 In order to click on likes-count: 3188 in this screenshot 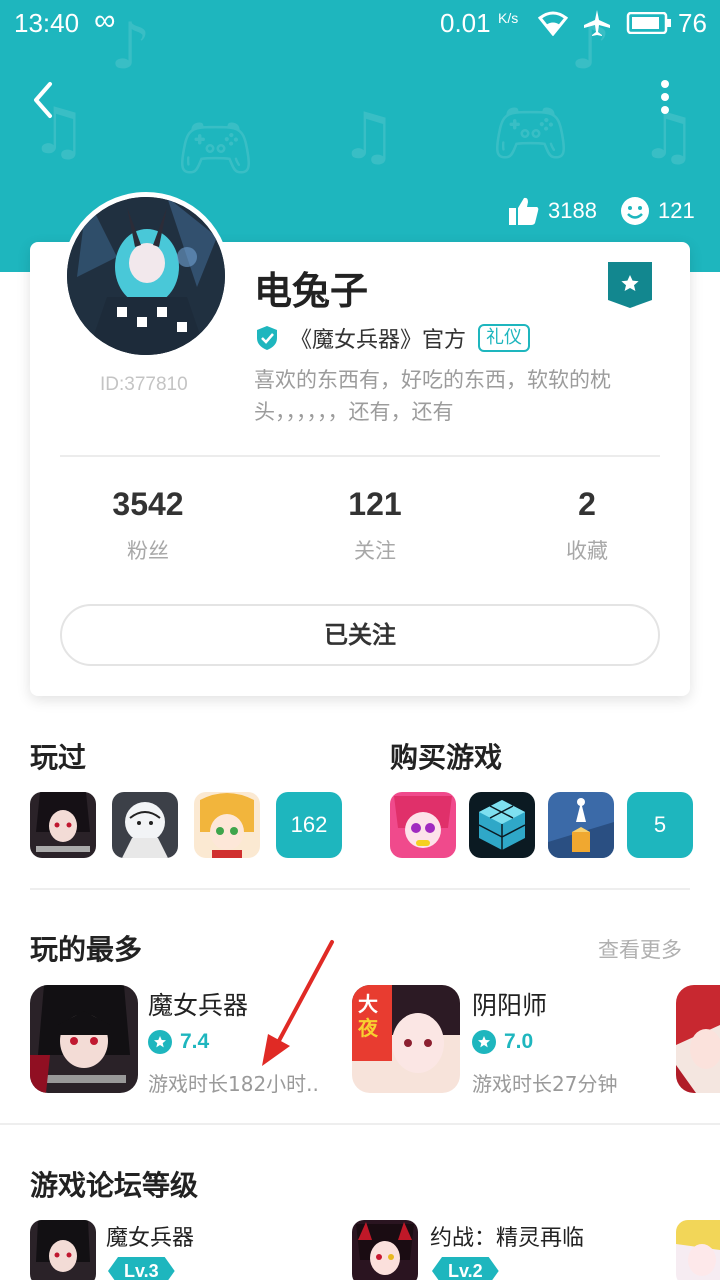, I will do `click(552, 211)`.